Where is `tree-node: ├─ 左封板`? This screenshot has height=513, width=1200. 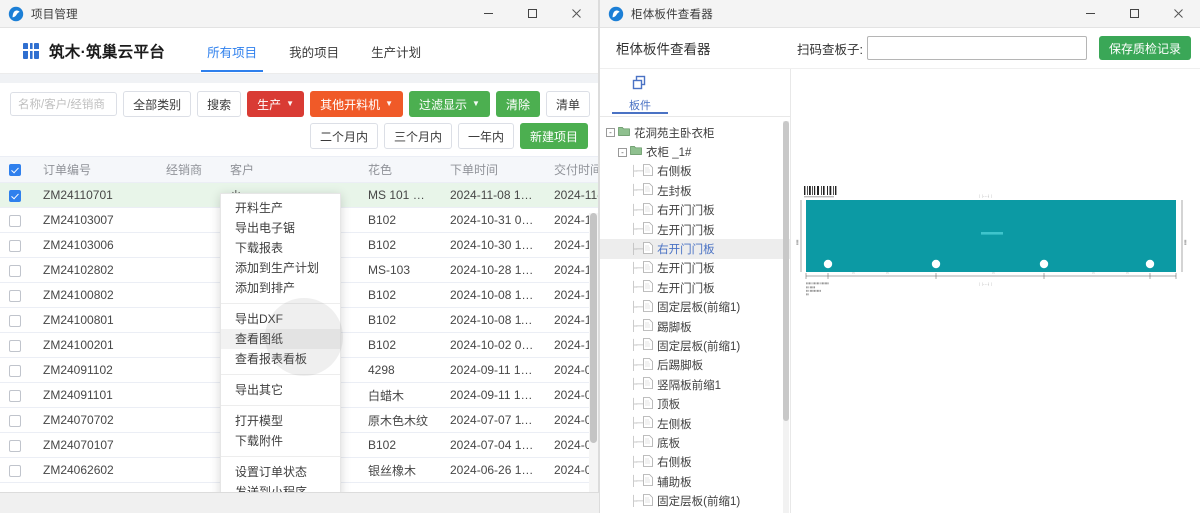
tree-node: ├─ 左封板 is located at coordinates (695, 190).